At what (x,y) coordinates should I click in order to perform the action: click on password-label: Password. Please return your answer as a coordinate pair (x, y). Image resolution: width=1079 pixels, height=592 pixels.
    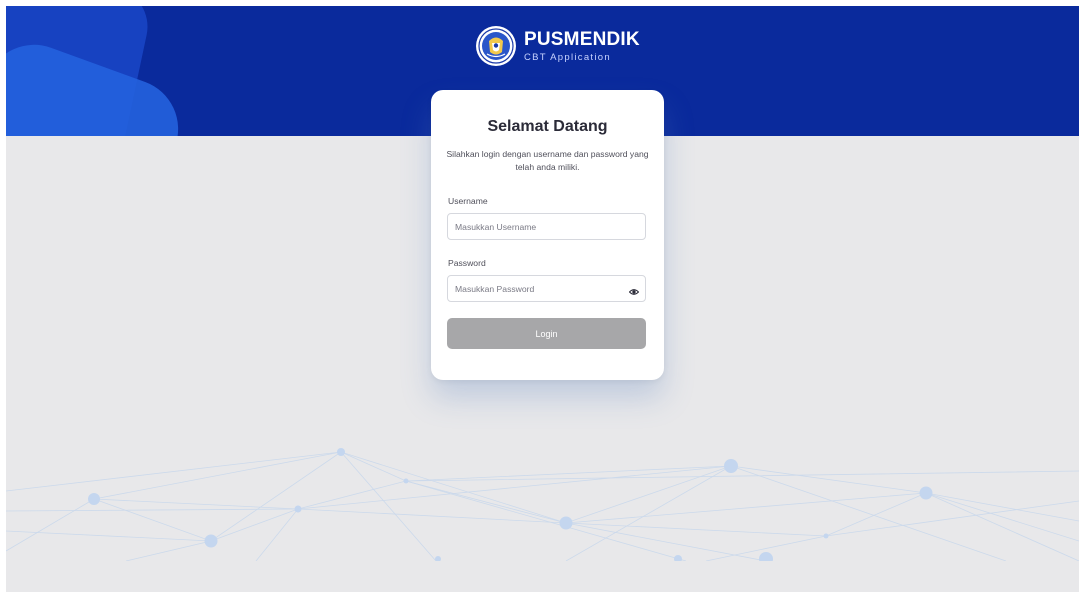
    Looking at the image, I should click on (467, 263).